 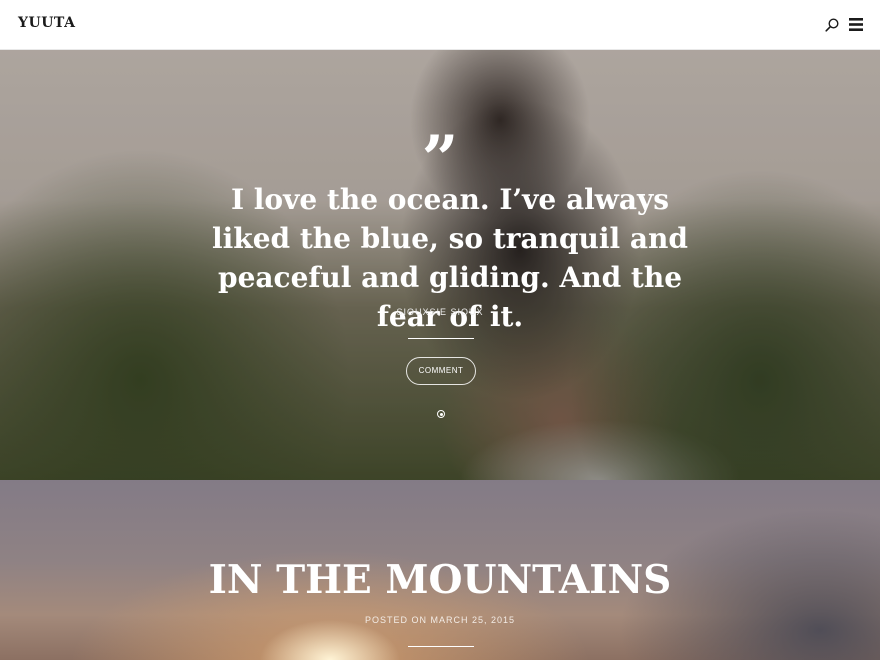 What do you see at coordinates (441, 414) in the screenshot?
I see `slider-dot-active` at bounding box center [441, 414].